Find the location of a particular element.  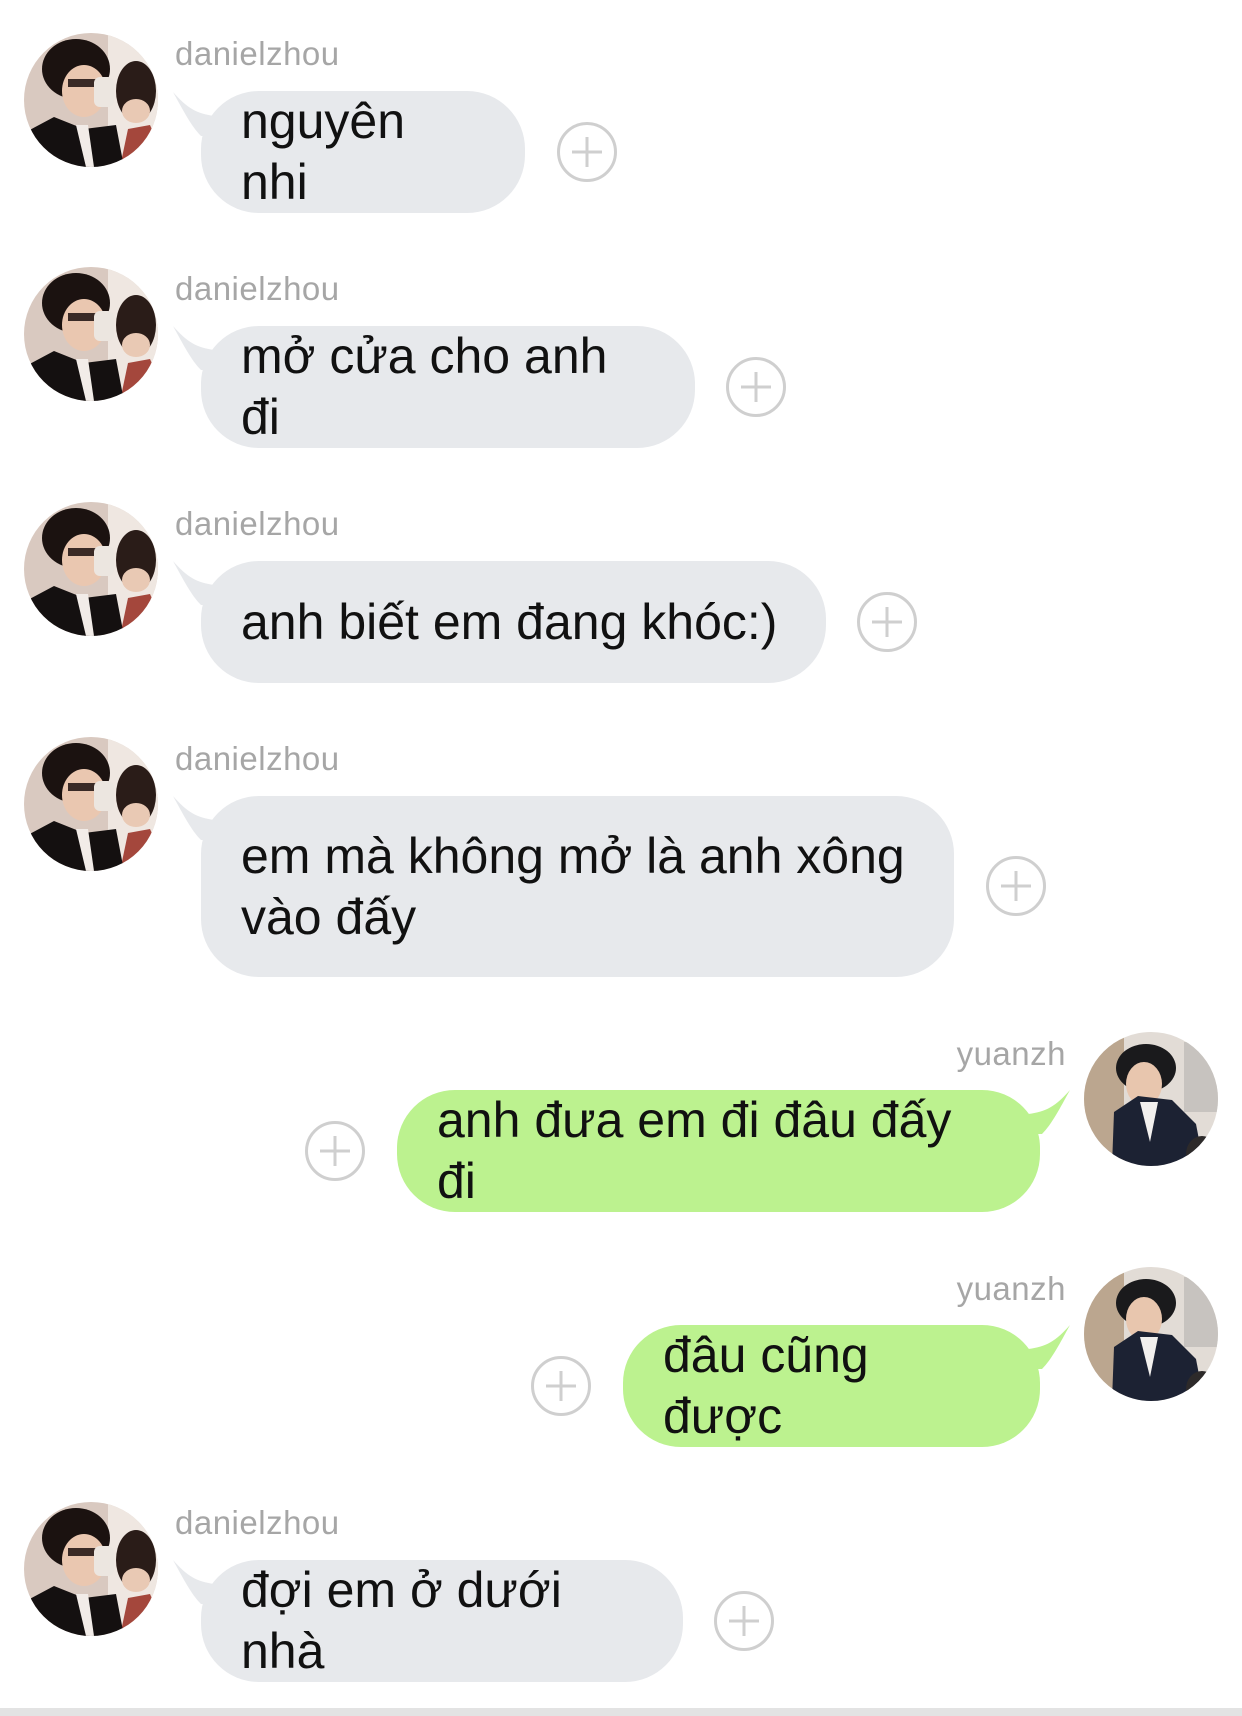

message-bubble: mở cửa cho anh đi is located at coordinates (448, 387).